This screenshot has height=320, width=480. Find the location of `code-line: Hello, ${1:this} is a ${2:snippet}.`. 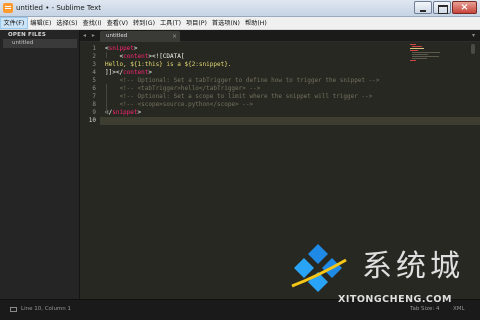

code-line: Hello, ${1:this} is a ${2:snippet}. is located at coordinates (168, 65).